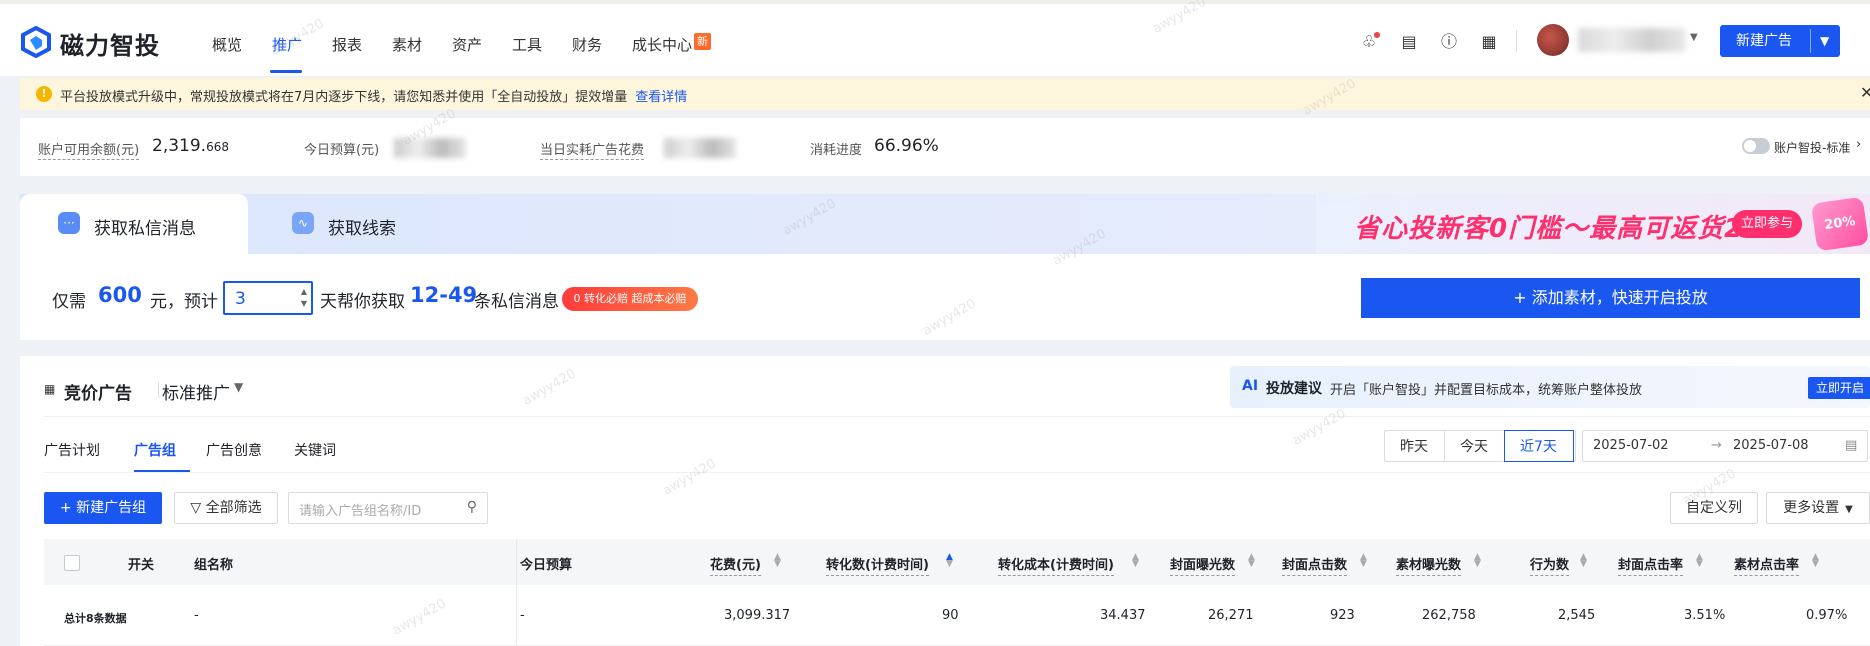 The image size is (1870, 646). What do you see at coordinates (196, 615) in the screenshot?
I see `summary-name: -` at bounding box center [196, 615].